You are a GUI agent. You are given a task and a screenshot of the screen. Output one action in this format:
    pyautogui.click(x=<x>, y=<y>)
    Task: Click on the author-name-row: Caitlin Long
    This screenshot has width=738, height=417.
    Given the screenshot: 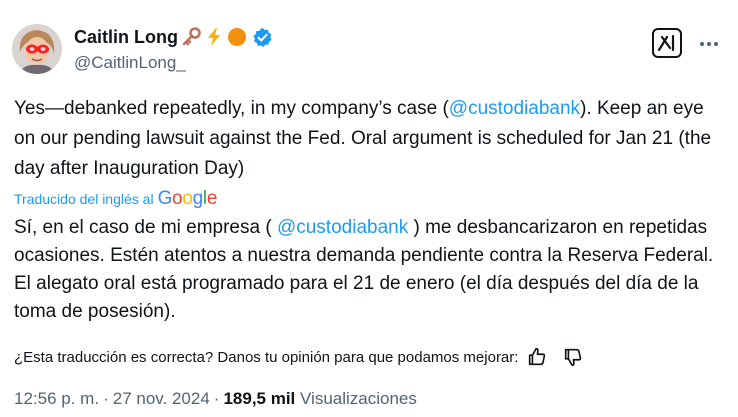 What is the action you would take?
    pyautogui.click(x=173, y=37)
    